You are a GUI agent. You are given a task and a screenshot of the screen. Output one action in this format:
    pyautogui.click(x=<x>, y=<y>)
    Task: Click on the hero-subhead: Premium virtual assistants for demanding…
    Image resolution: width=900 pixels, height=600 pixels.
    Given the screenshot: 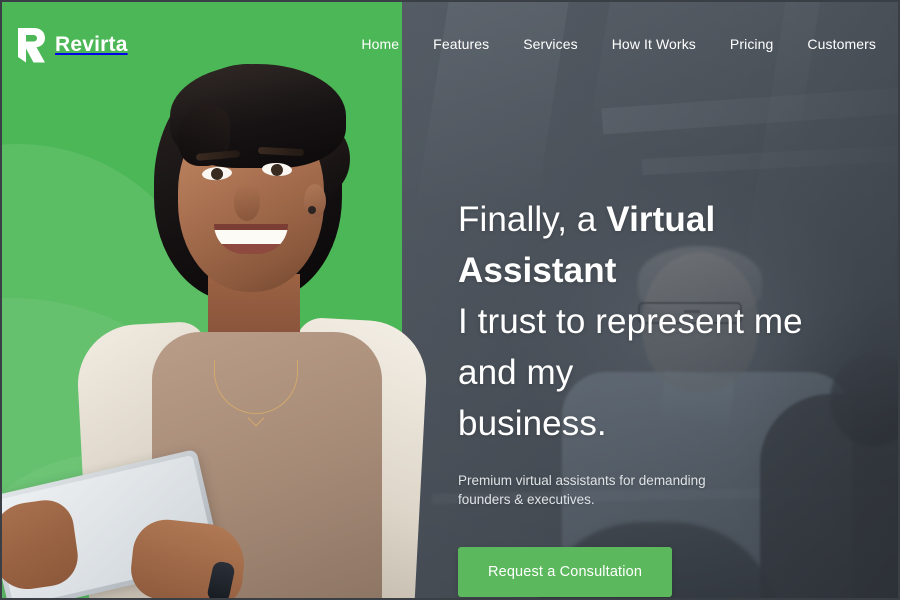 What is the action you would take?
    pyautogui.click(x=582, y=490)
    